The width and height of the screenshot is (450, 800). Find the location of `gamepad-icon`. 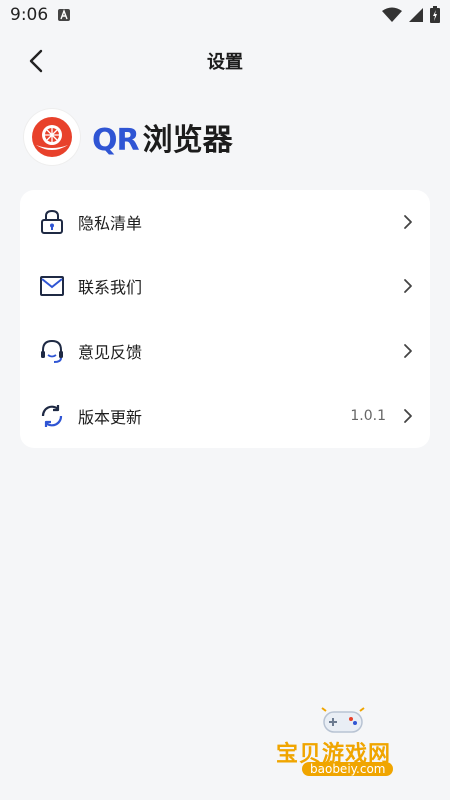

gamepad-icon is located at coordinates (343, 720).